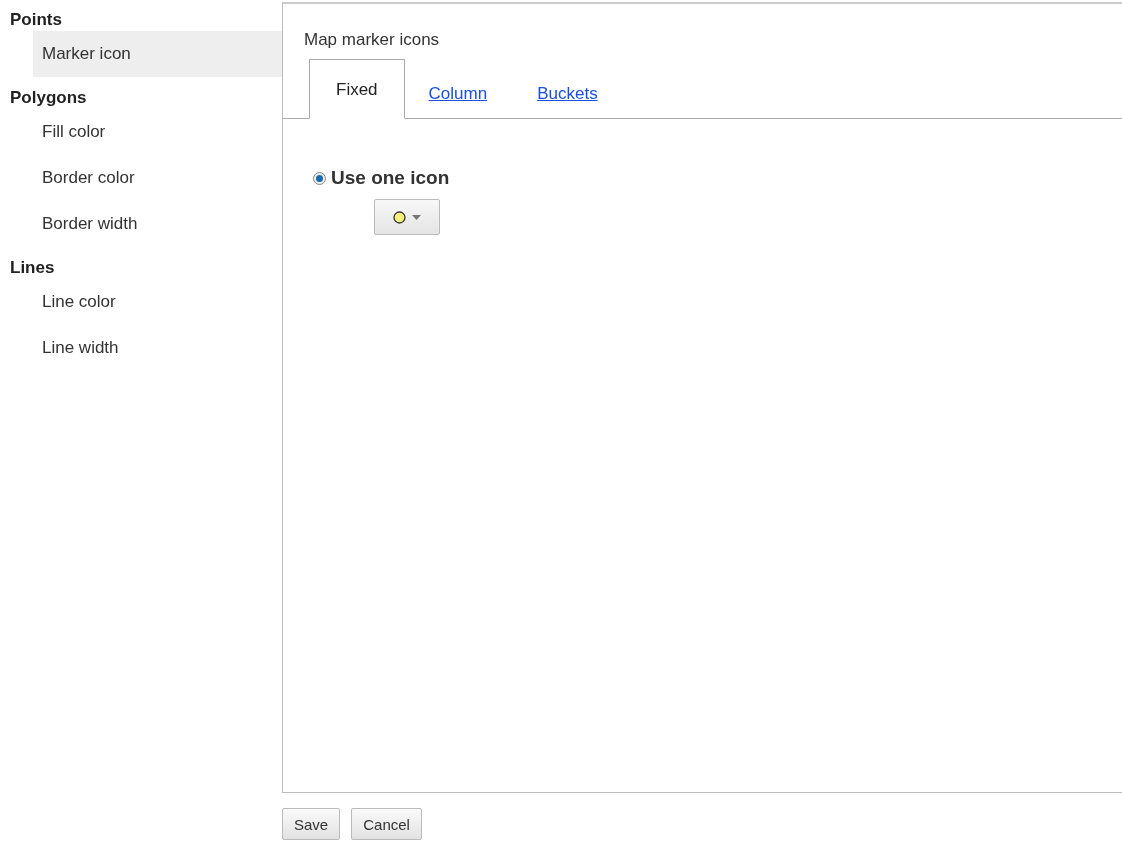 This screenshot has height=846, width=1122. I want to click on tab: Fixed, so click(357, 89).